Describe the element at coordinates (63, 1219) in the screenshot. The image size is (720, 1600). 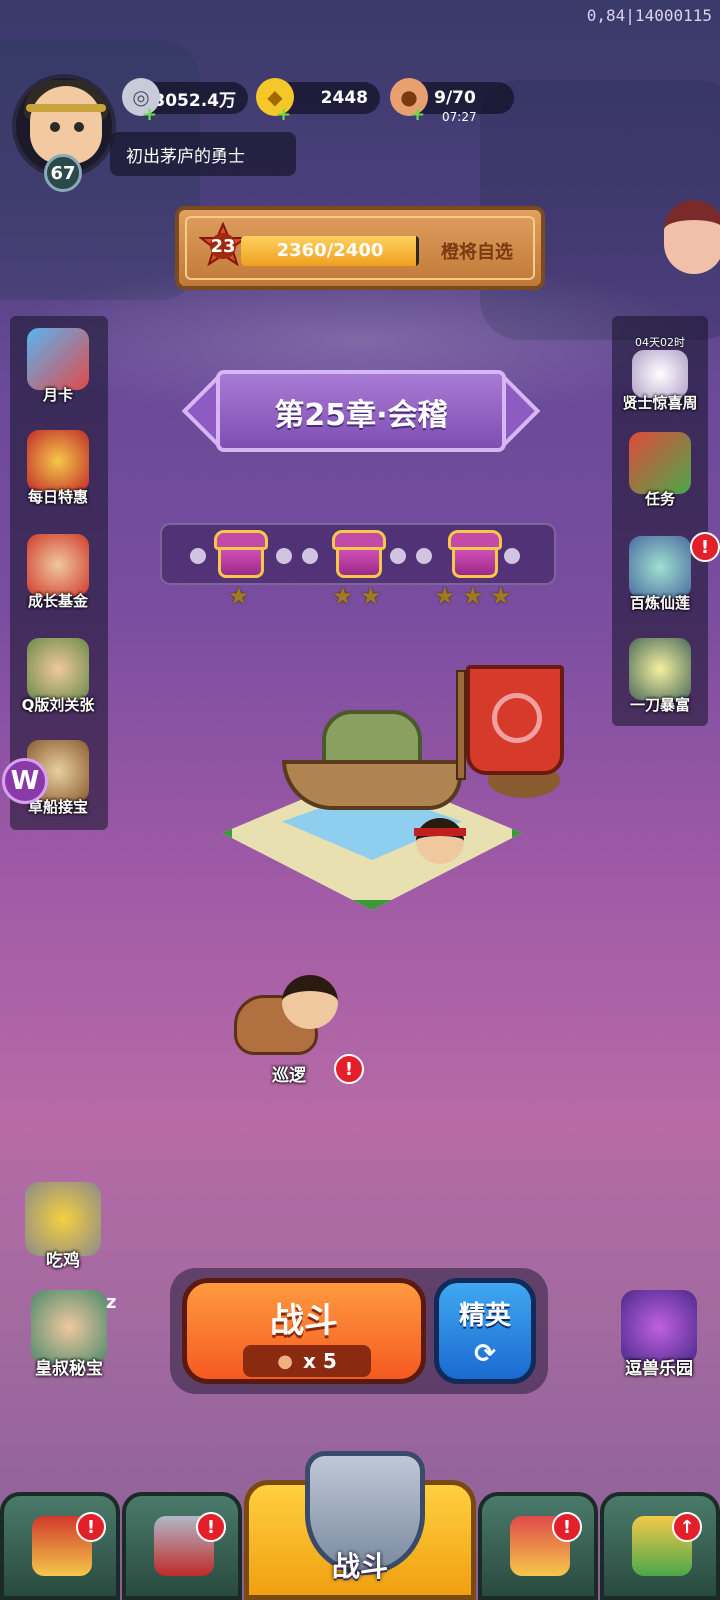
I see `sunglasses-chicken-icon` at that location.